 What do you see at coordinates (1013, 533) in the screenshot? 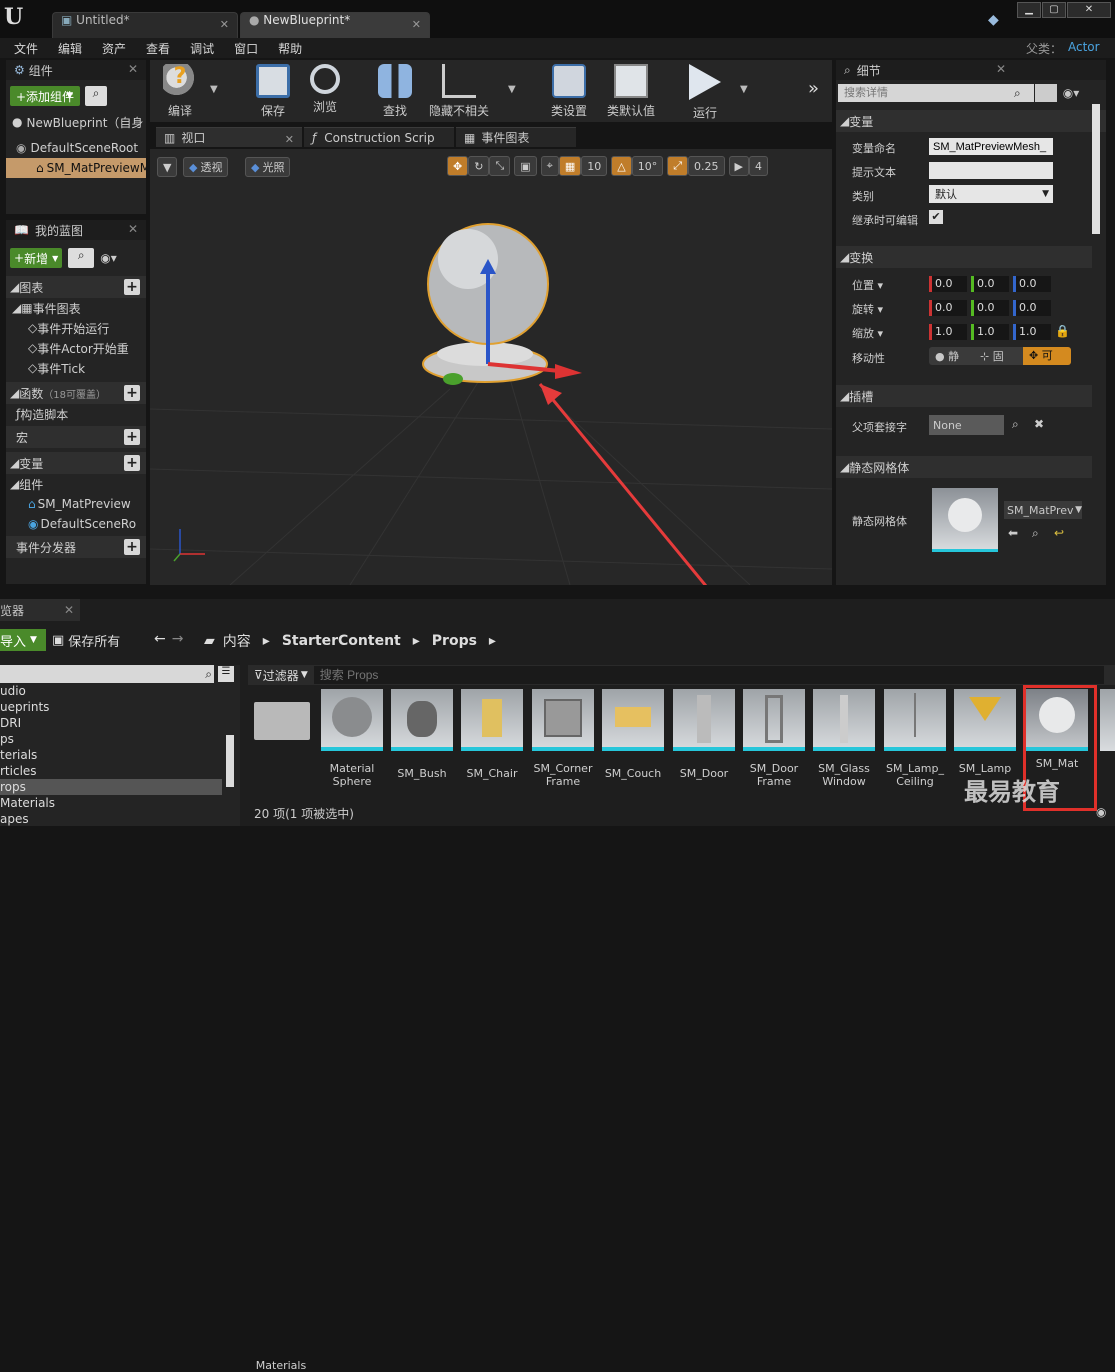
I see `use-selected-icon: ⬅` at bounding box center [1013, 533].